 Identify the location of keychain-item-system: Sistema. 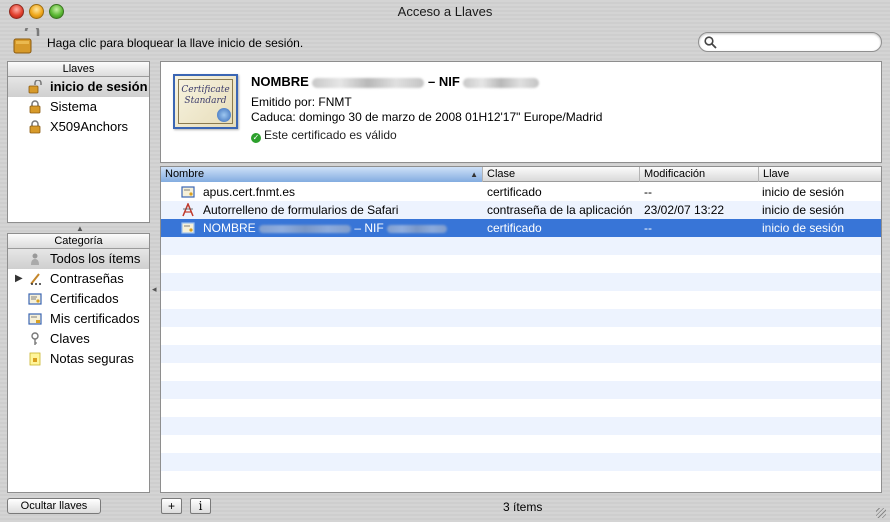
(78, 107).